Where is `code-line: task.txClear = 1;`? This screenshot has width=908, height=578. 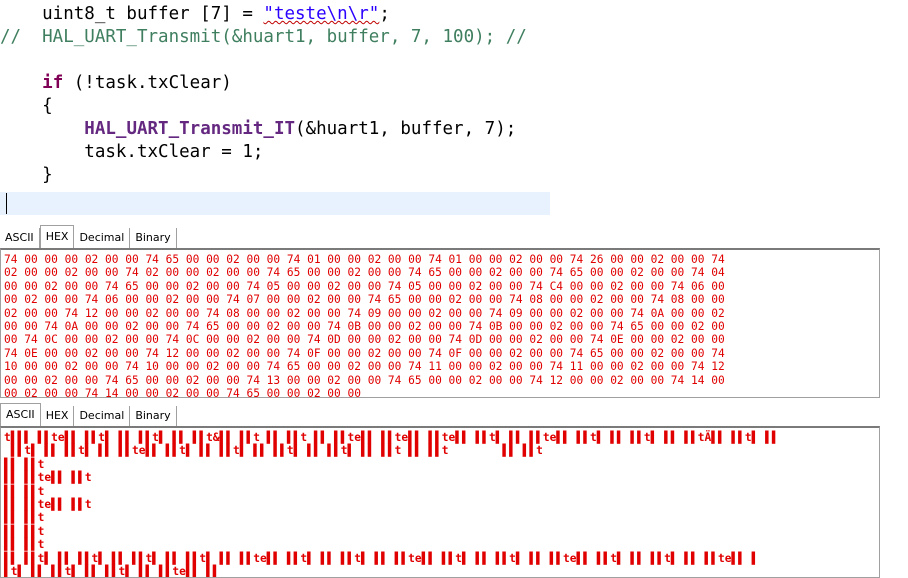
code-line: task.txClear = 1; is located at coordinates (276, 152).